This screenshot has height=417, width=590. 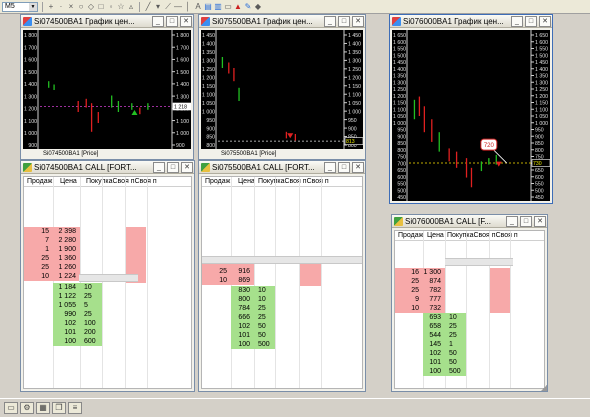 I want to click on taskbar-window-icon: ▭, so click(x=11, y=408).